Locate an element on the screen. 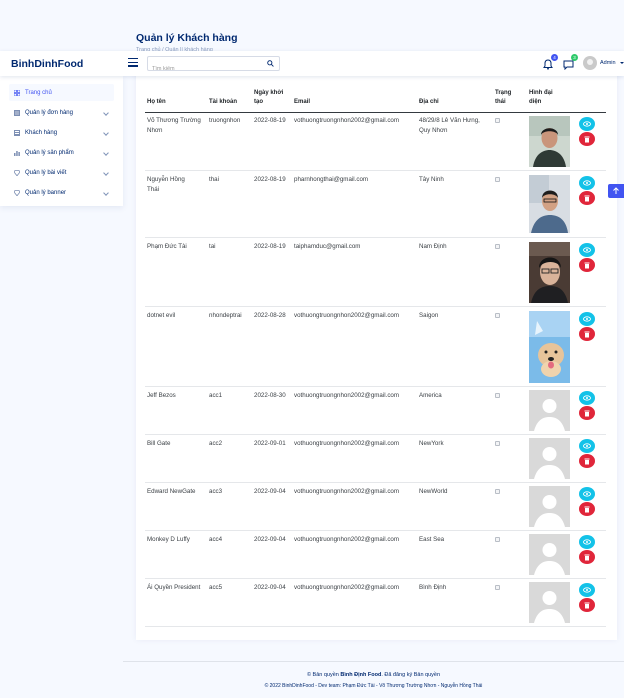  bell-icon: 4 is located at coordinates (550, 62).